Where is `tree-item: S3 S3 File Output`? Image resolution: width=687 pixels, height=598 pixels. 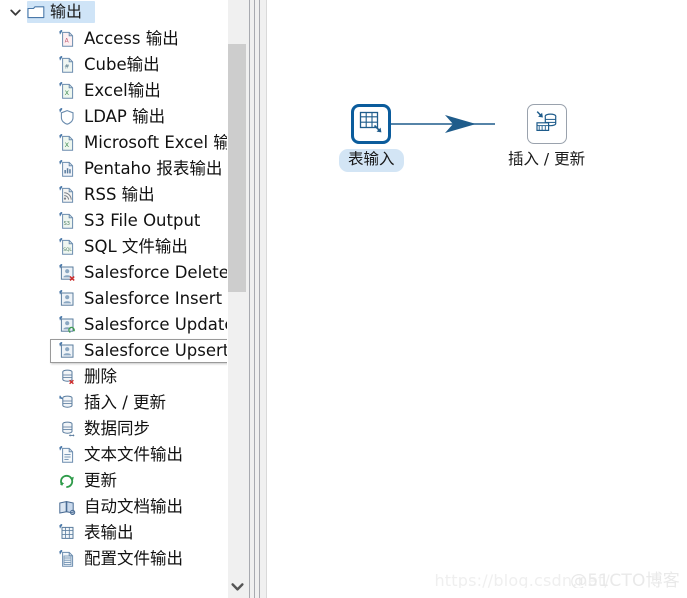 tree-item: S3 S3 File Output is located at coordinates (113, 221).